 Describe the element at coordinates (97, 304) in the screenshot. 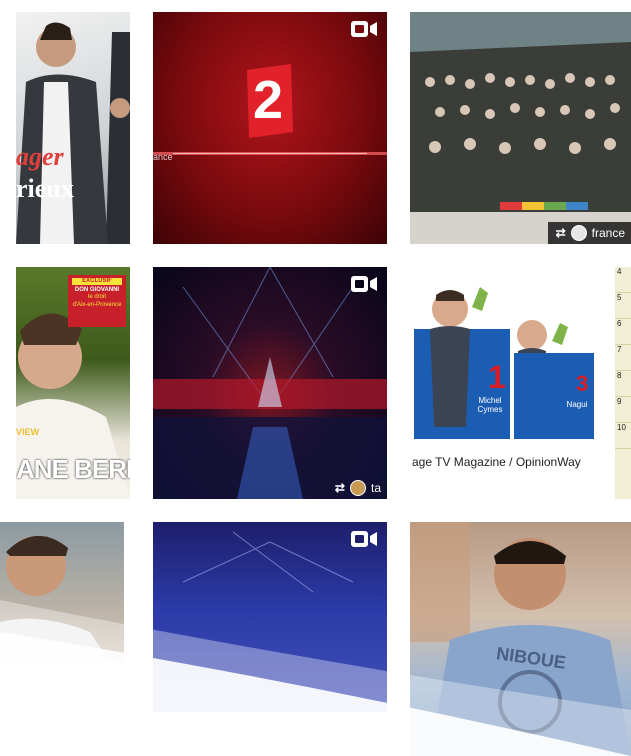

I see `badge-line-3: d'Aix-en-Provence` at that location.